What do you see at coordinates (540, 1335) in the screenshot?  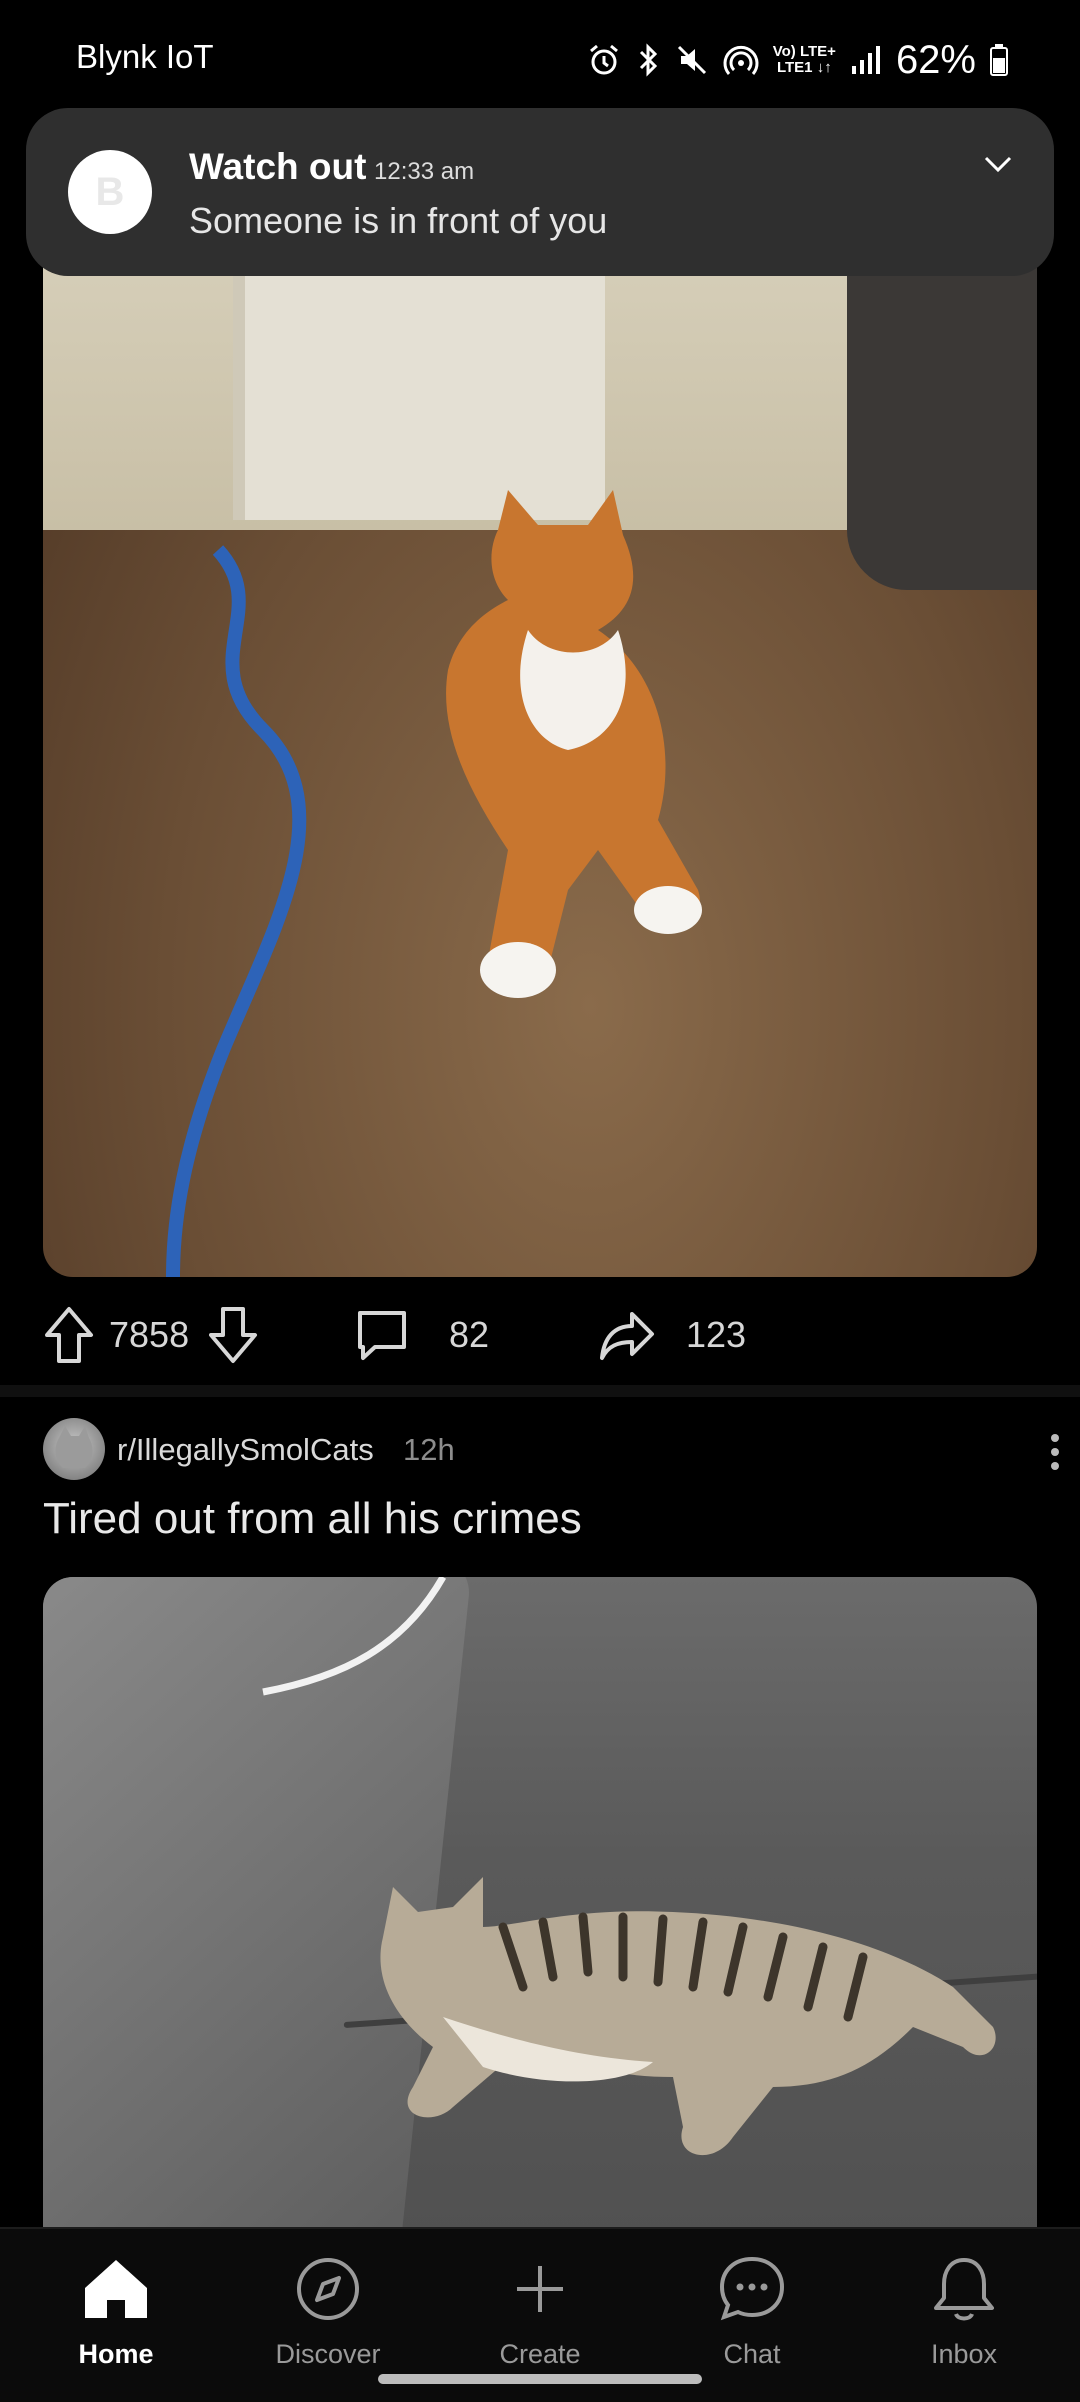 I see `post-actions: 7858 82 123` at bounding box center [540, 1335].